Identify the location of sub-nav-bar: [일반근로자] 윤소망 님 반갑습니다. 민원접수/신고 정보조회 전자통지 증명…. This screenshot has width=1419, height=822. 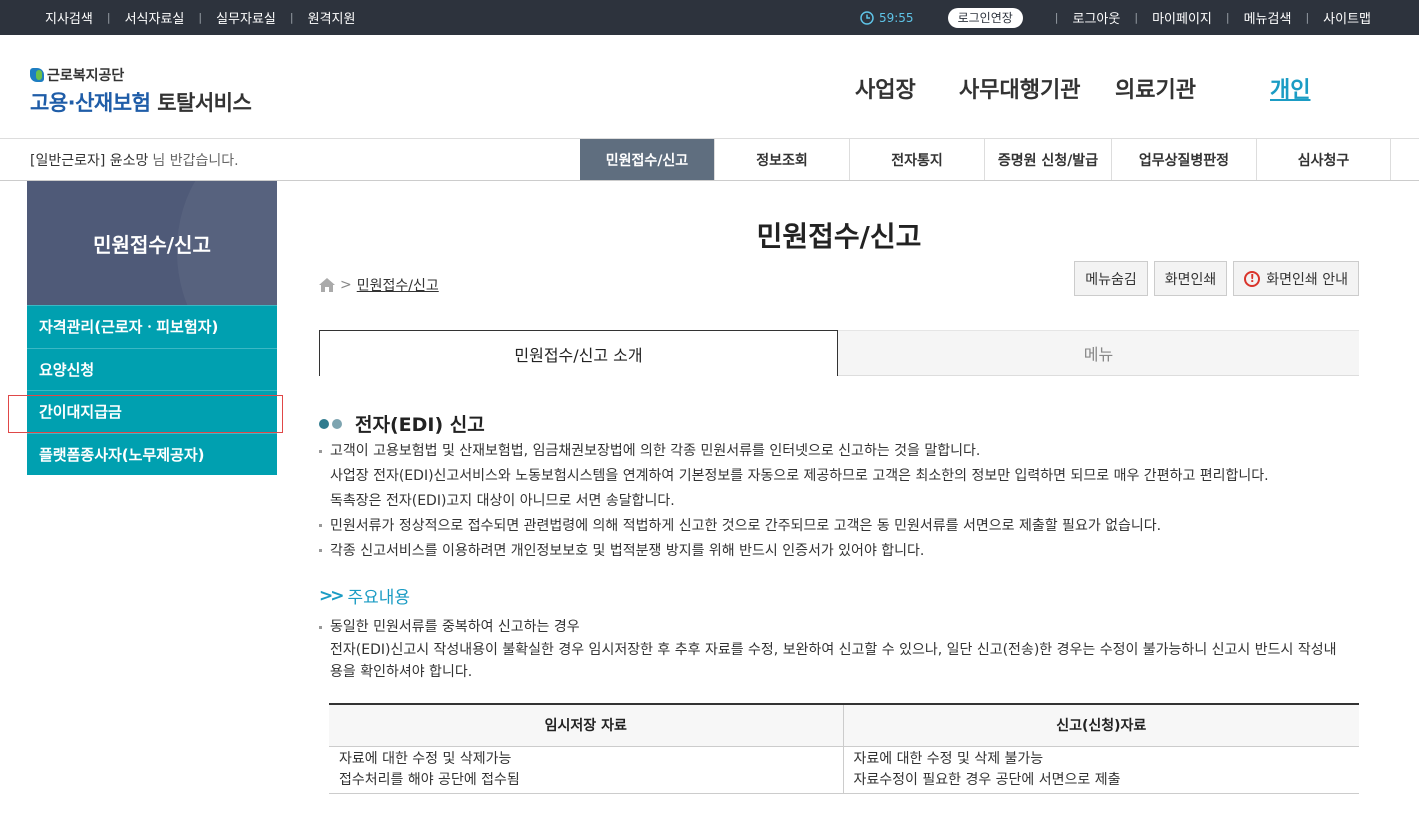
(709, 160).